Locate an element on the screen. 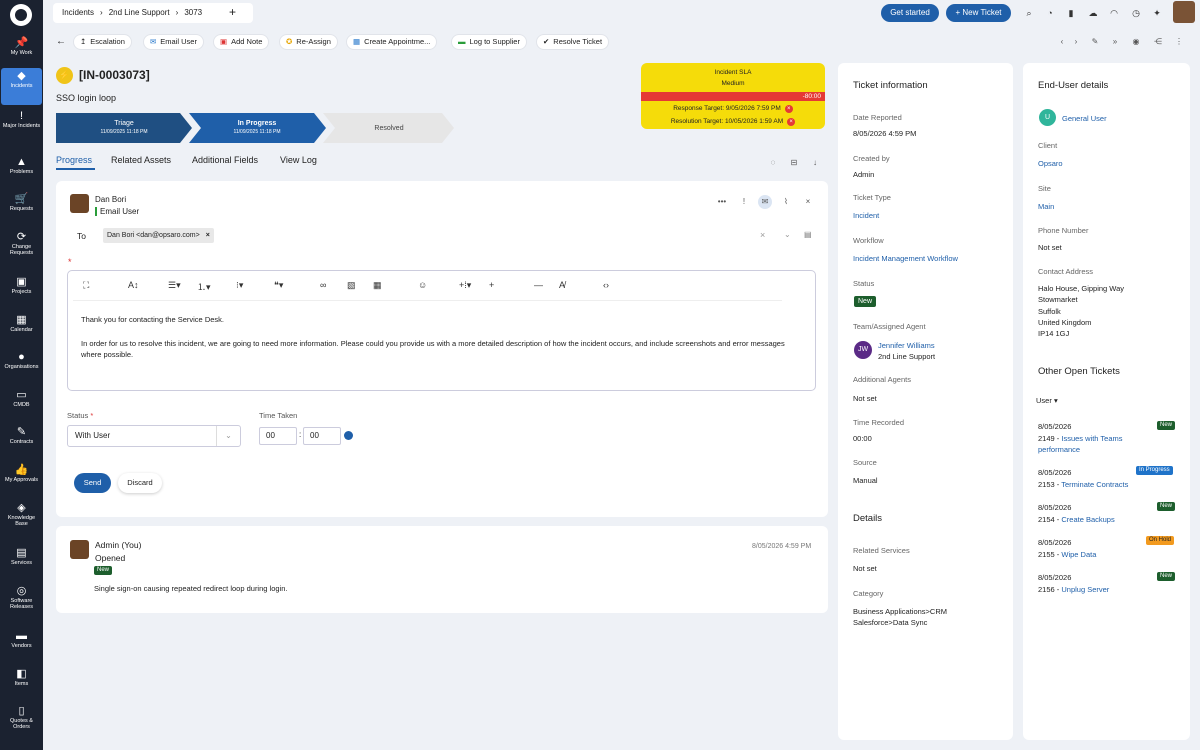 The width and height of the screenshot is (1200, 750). sidebar-item-major-incidents: ! Major Incidents is located at coordinates (21, 126).